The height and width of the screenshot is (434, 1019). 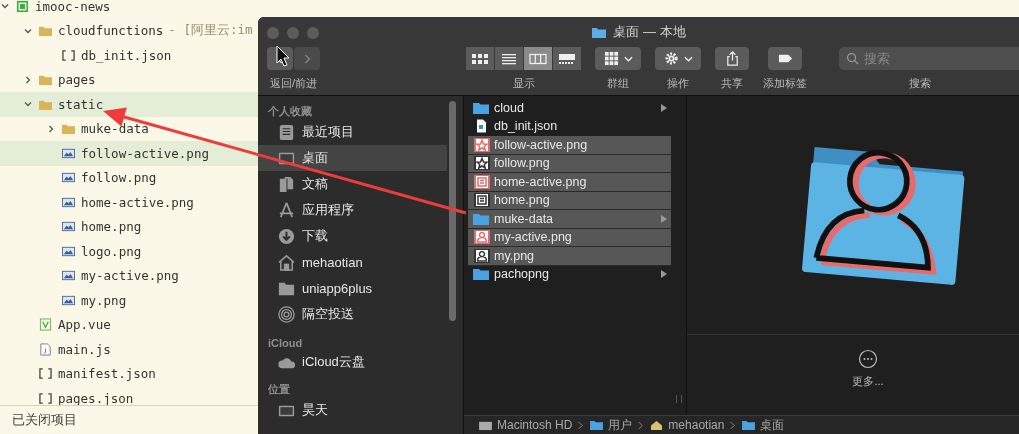 I want to click on vue-file-icon, so click(x=45, y=325).